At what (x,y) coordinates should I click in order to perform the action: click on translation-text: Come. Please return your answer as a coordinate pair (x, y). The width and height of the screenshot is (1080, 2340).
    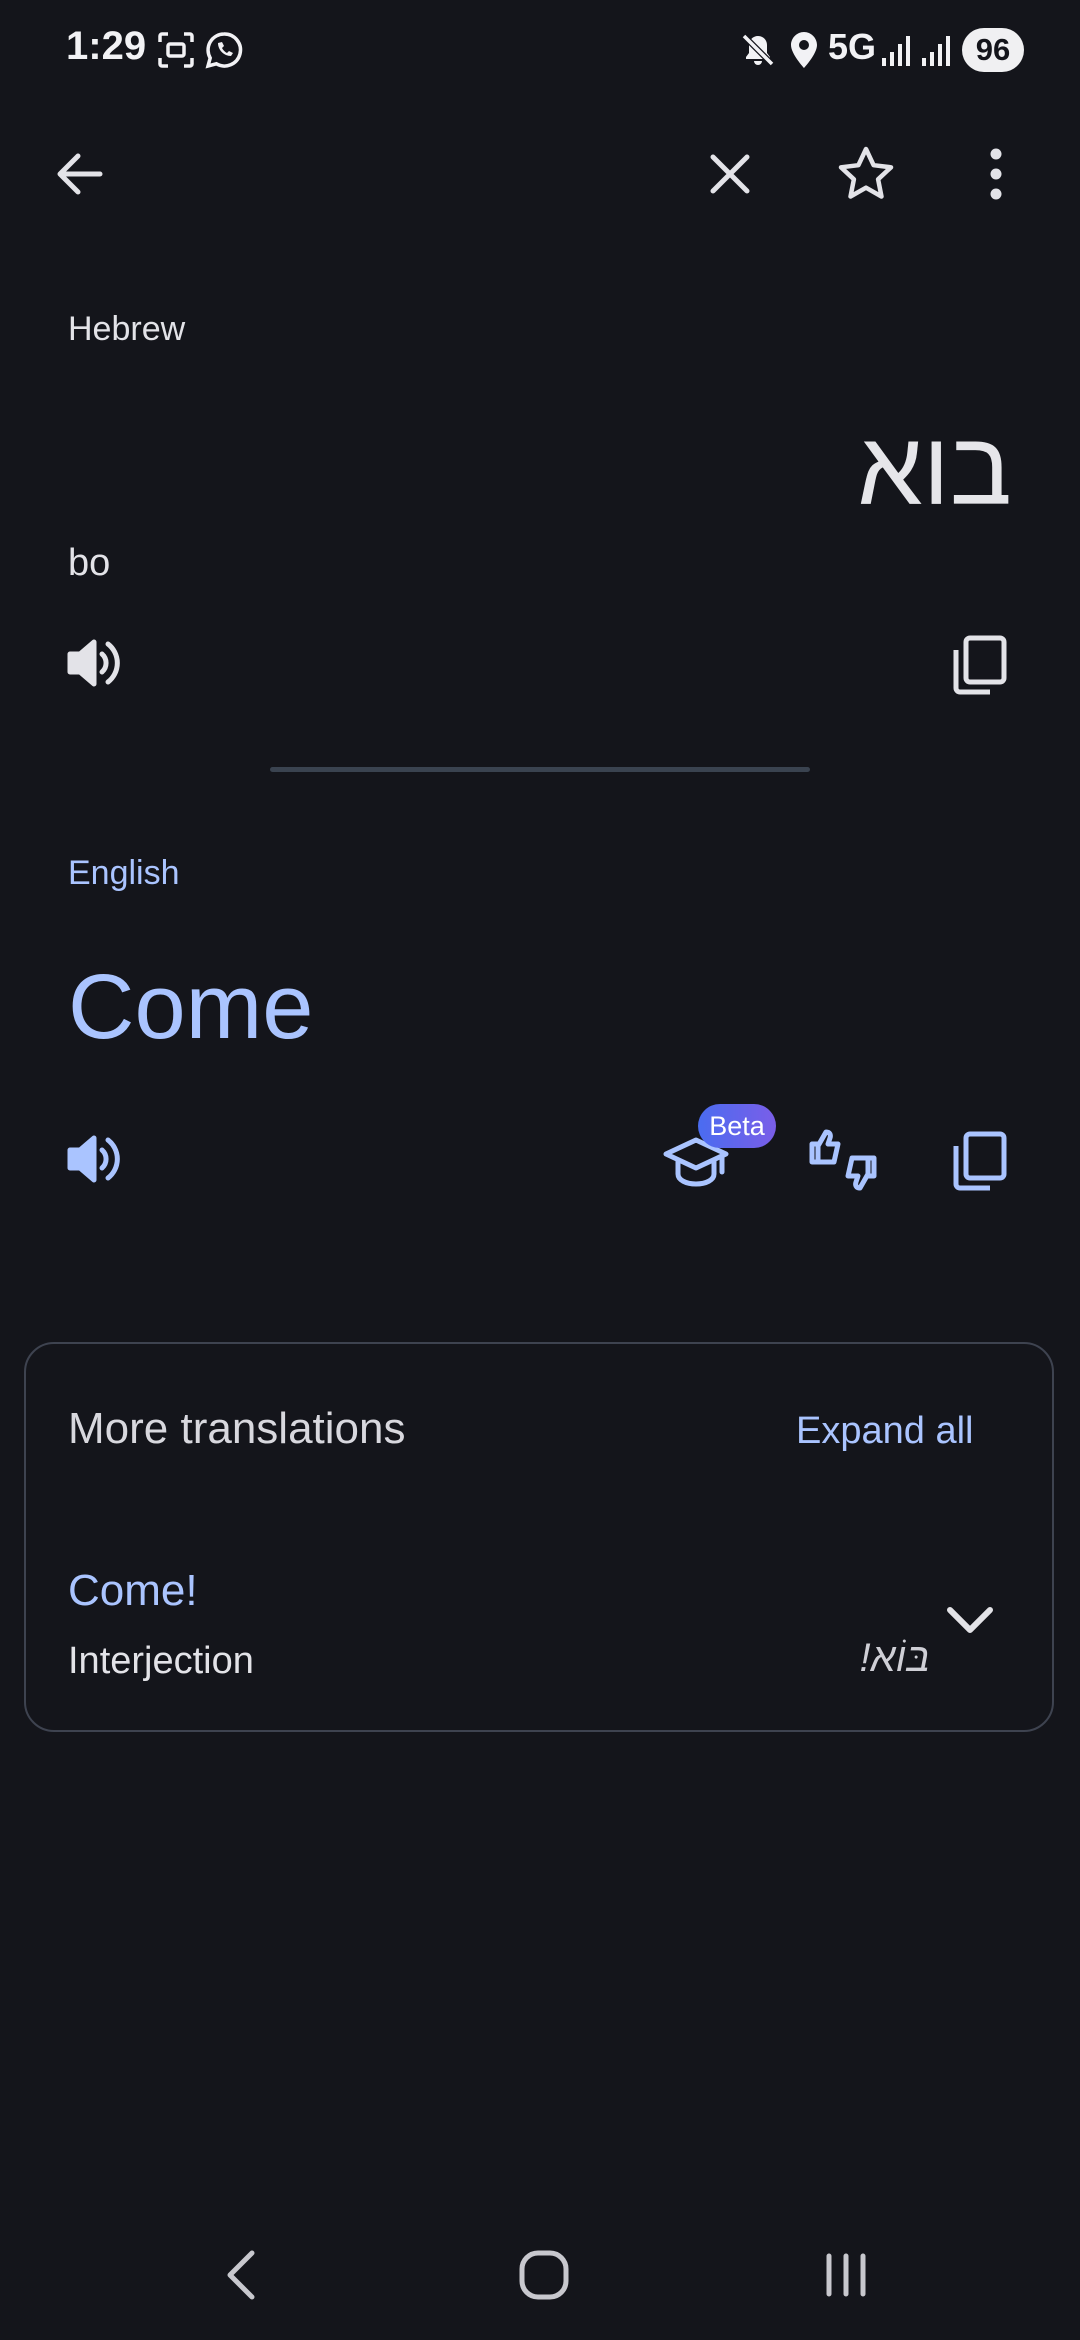
    Looking at the image, I should click on (190, 1007).